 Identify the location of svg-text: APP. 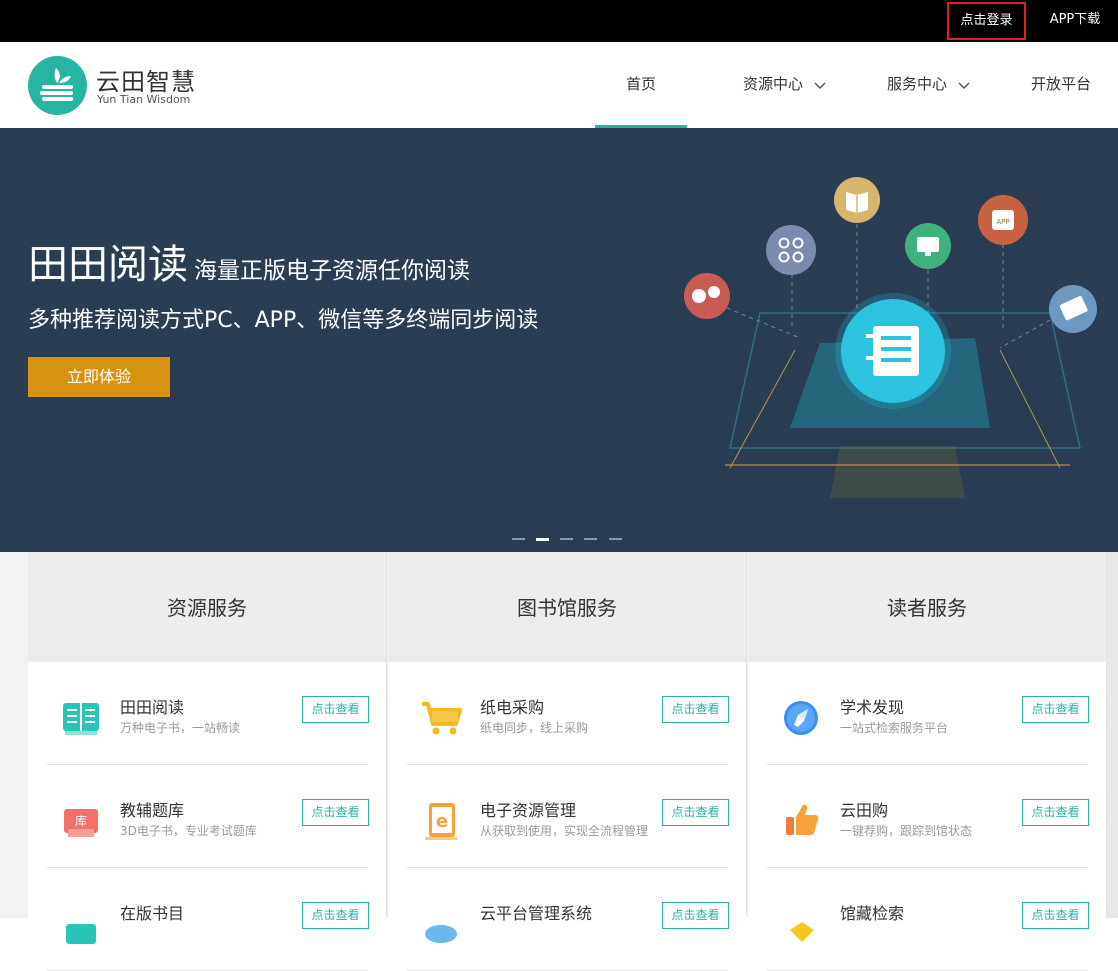
(1002, 222).